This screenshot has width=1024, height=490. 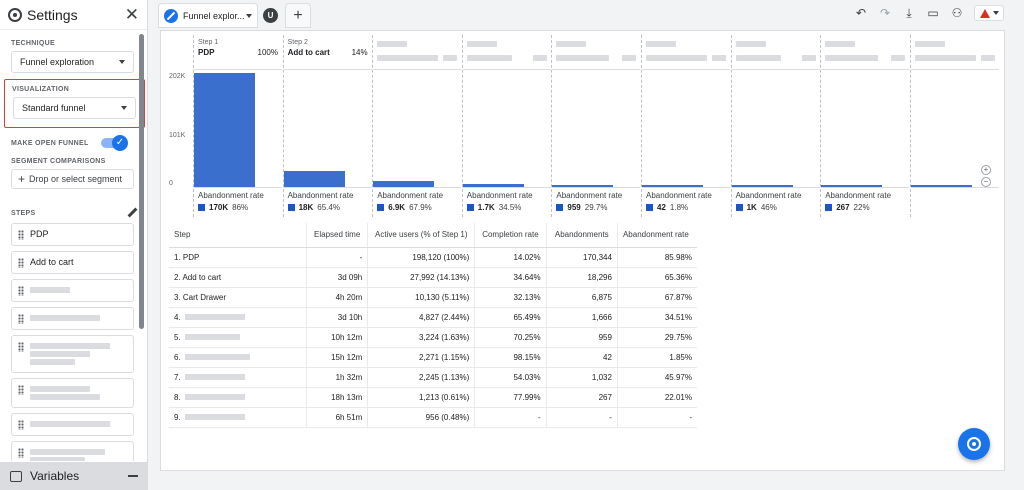 I want to click on y-tick: 202K, so click(x=177, y=76).